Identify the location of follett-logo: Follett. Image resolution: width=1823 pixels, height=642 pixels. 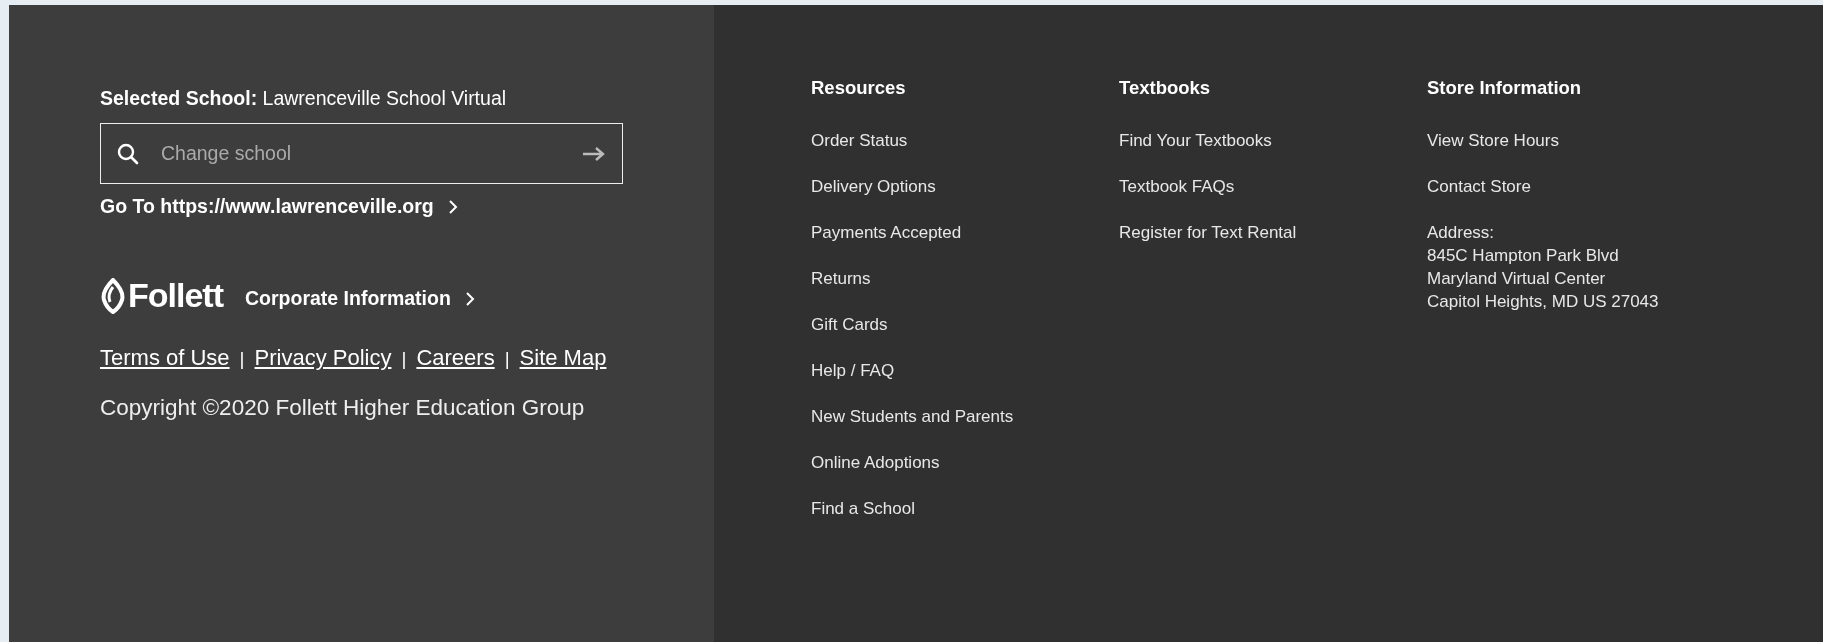
(161, 295).